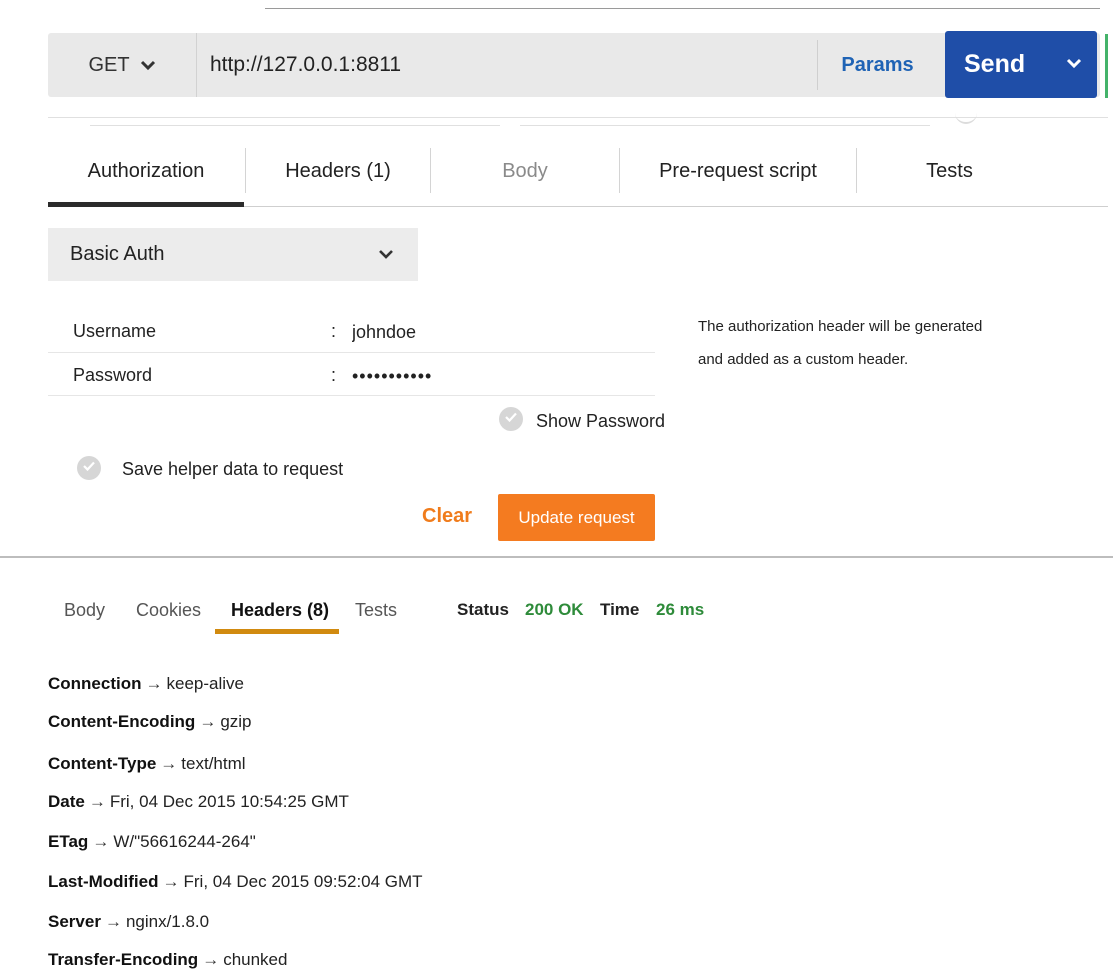  Describe the element at coordinates (601, 421) in the screenshot. I see `show-password-label: Show Password` at that location.